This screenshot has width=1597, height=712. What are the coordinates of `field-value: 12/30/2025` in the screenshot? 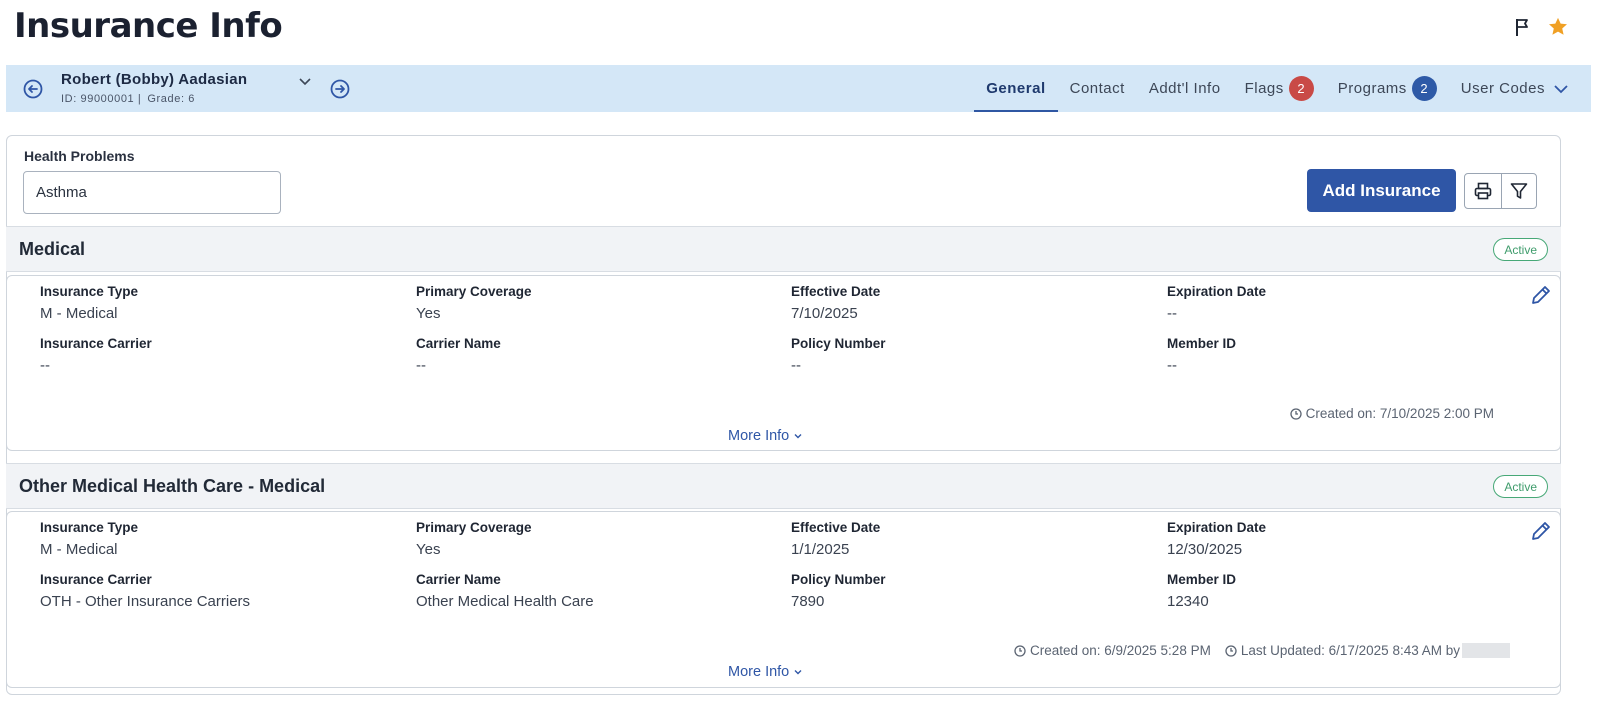 It's located at (1205, 549).